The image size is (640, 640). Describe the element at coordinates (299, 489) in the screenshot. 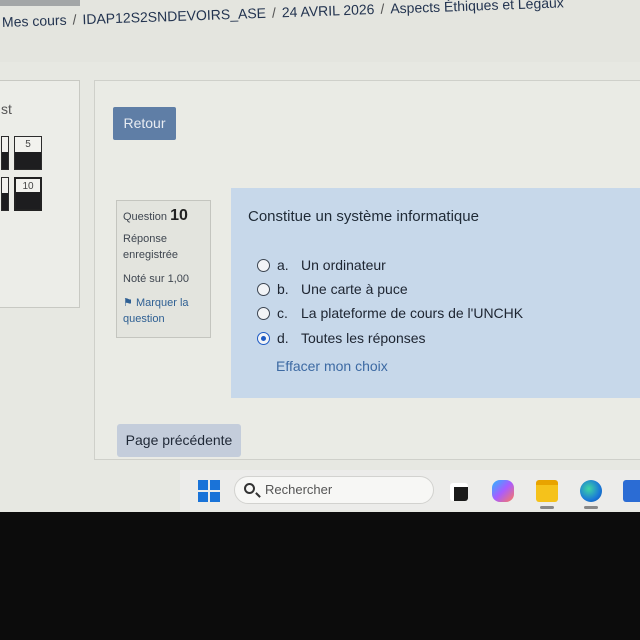

I see `search-placeholder: Rechercher` at that location.